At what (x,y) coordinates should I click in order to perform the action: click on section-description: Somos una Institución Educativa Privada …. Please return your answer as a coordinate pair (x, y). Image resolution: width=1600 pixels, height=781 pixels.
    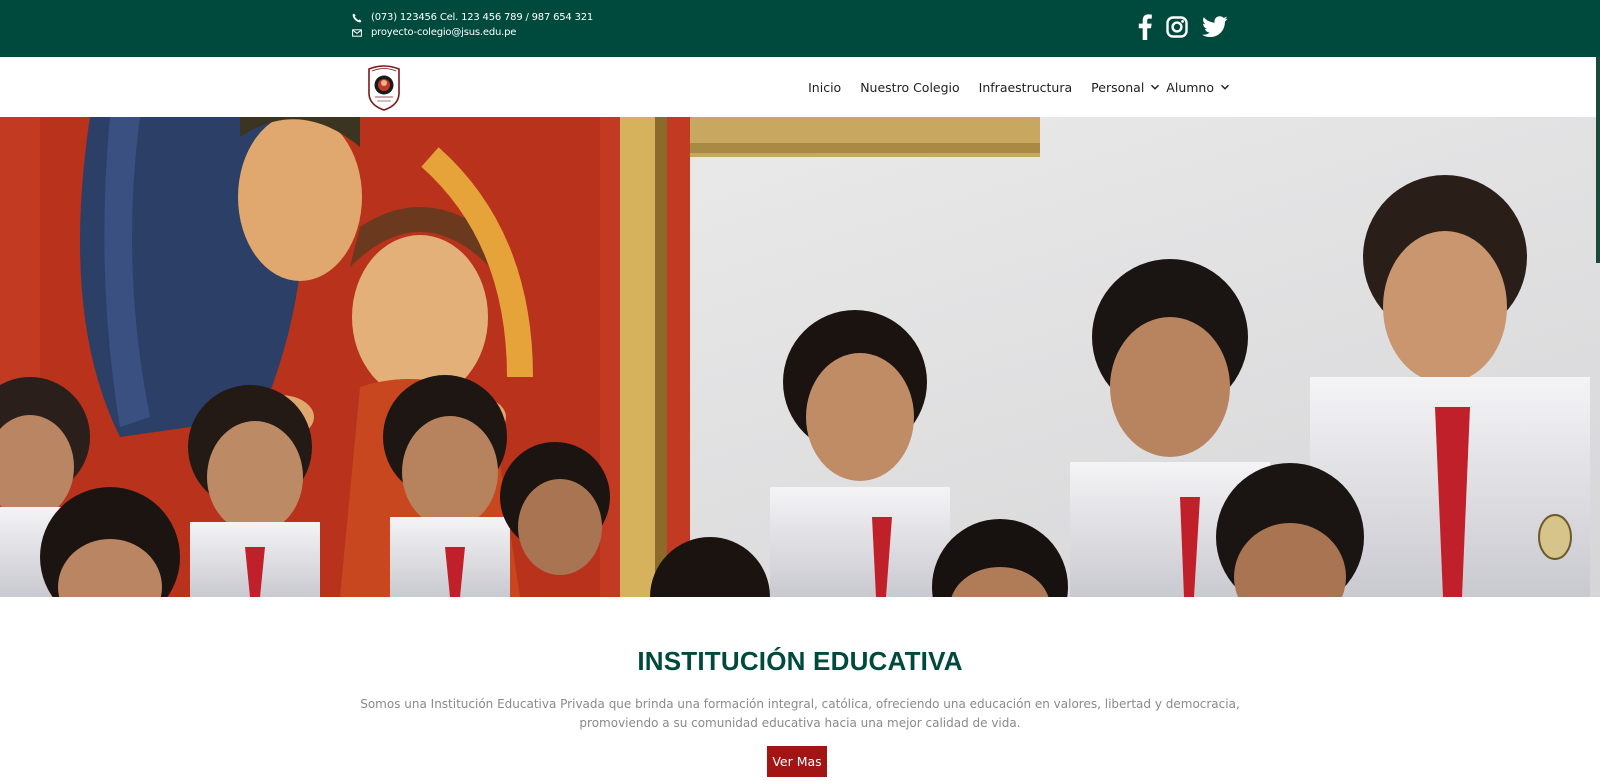
    Looking at the image, I should click on (800, 713).